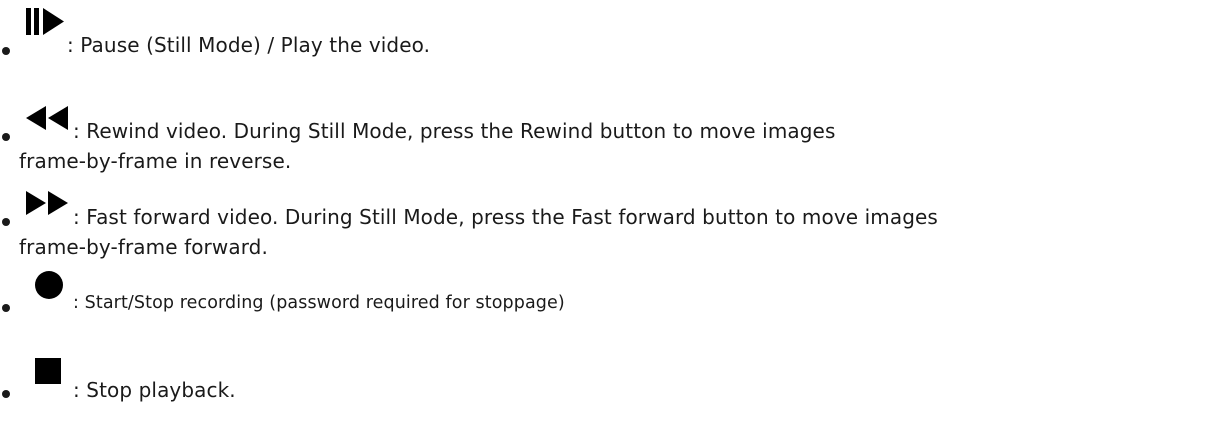  What do you see at coordinates (47, 203) in the screenshot?
I see `fast-forward-icon` at bounding box center [47, 203].